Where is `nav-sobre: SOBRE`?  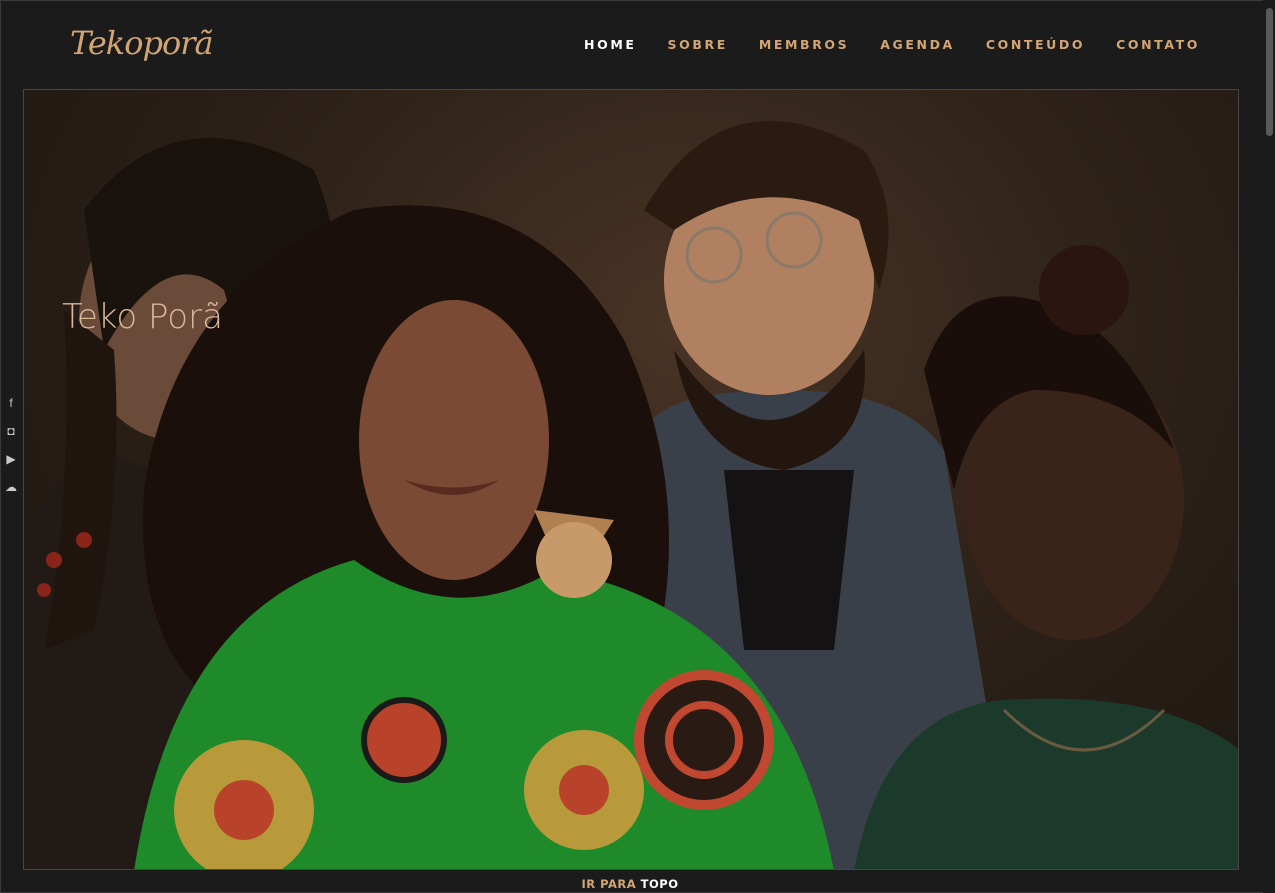
nav-sobre: SOBRE is located at coordinates (698, 44).